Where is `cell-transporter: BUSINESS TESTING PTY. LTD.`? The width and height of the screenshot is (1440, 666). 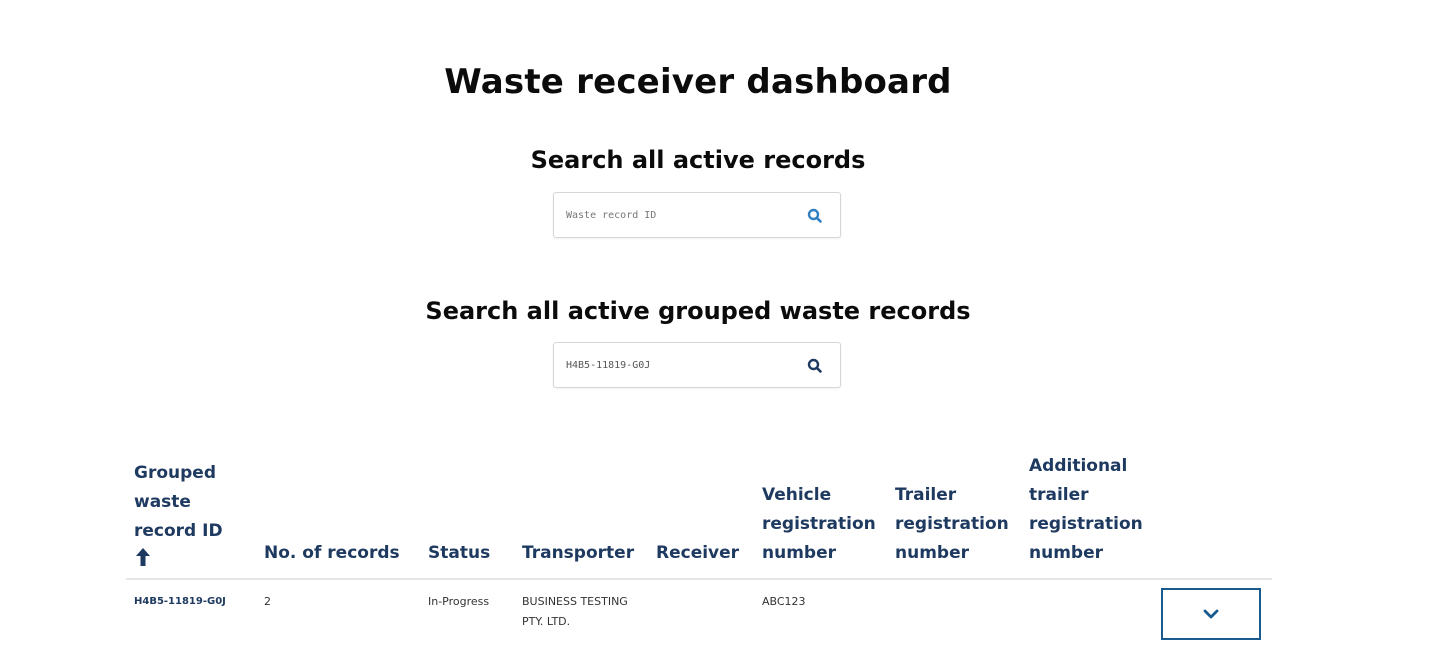
cell-transporter: BUSINESS TESTING PTY. LTD. is located at coordinates (575, 611).